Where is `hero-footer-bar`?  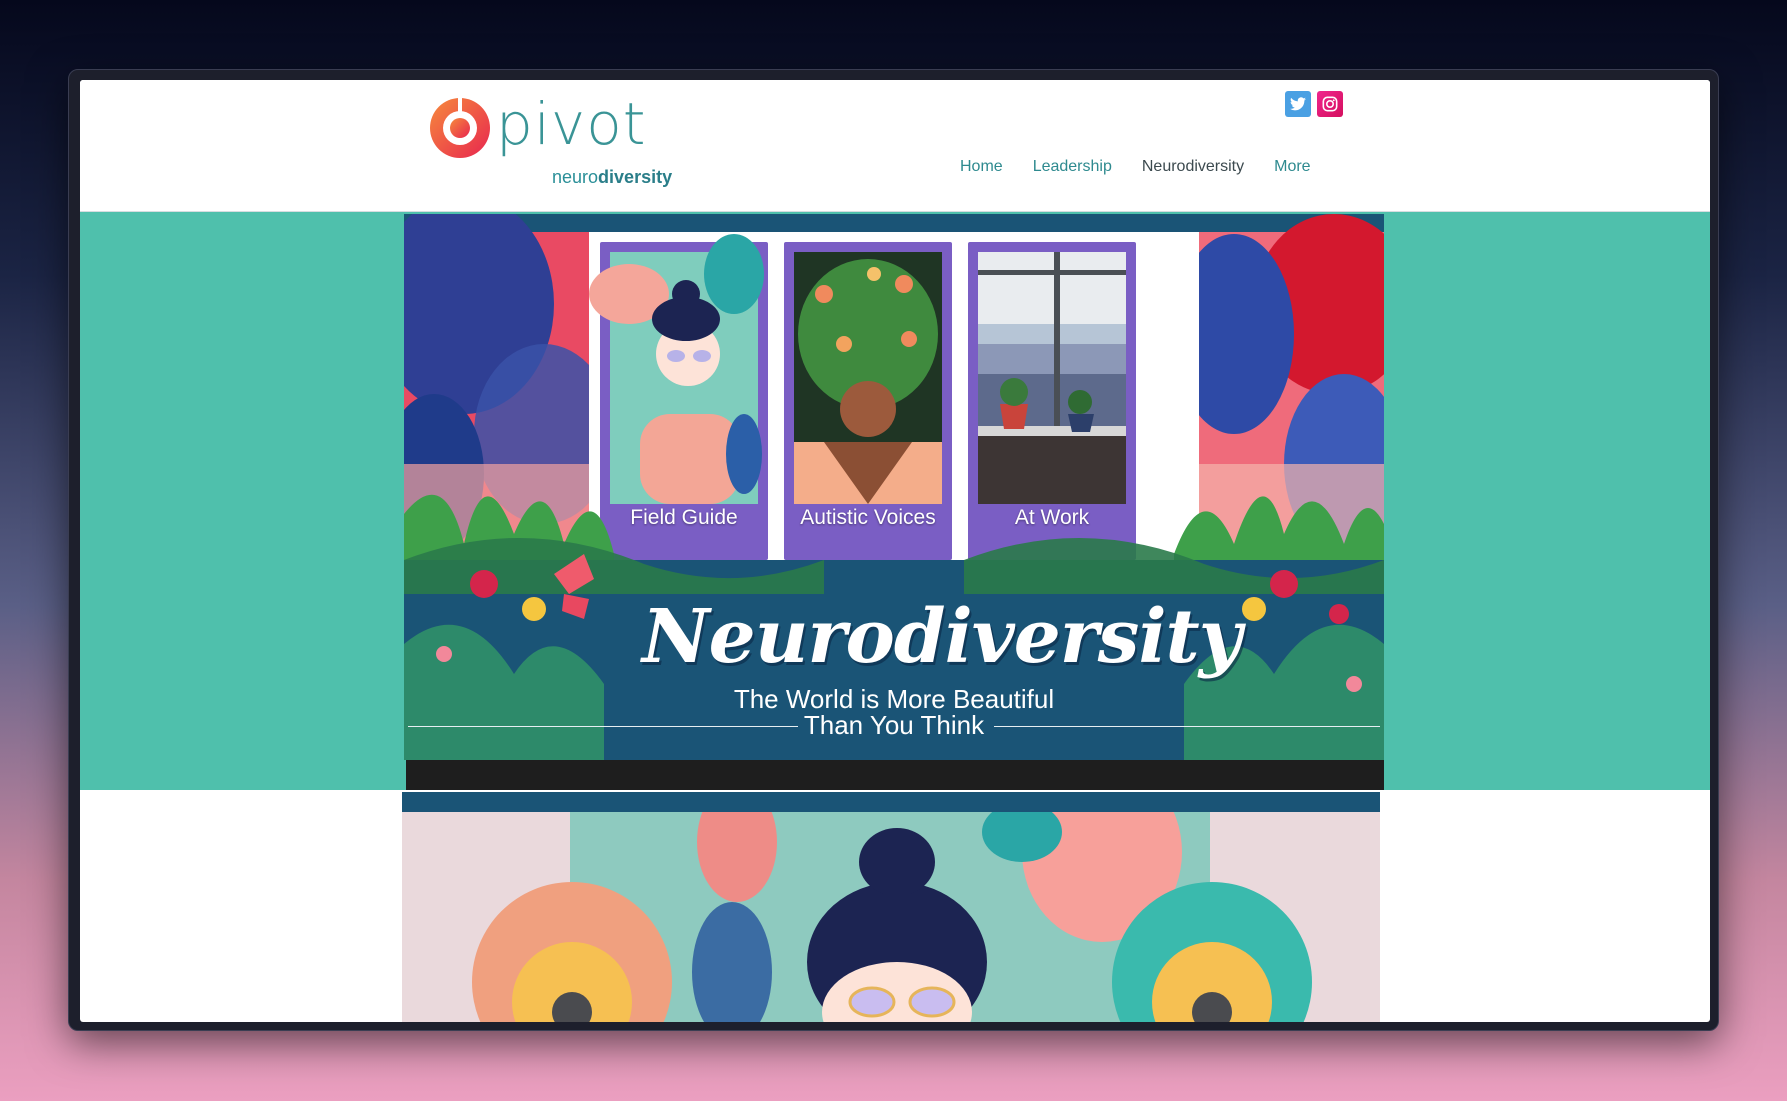
hero-footer-bar is located at coordinates (895, 775).